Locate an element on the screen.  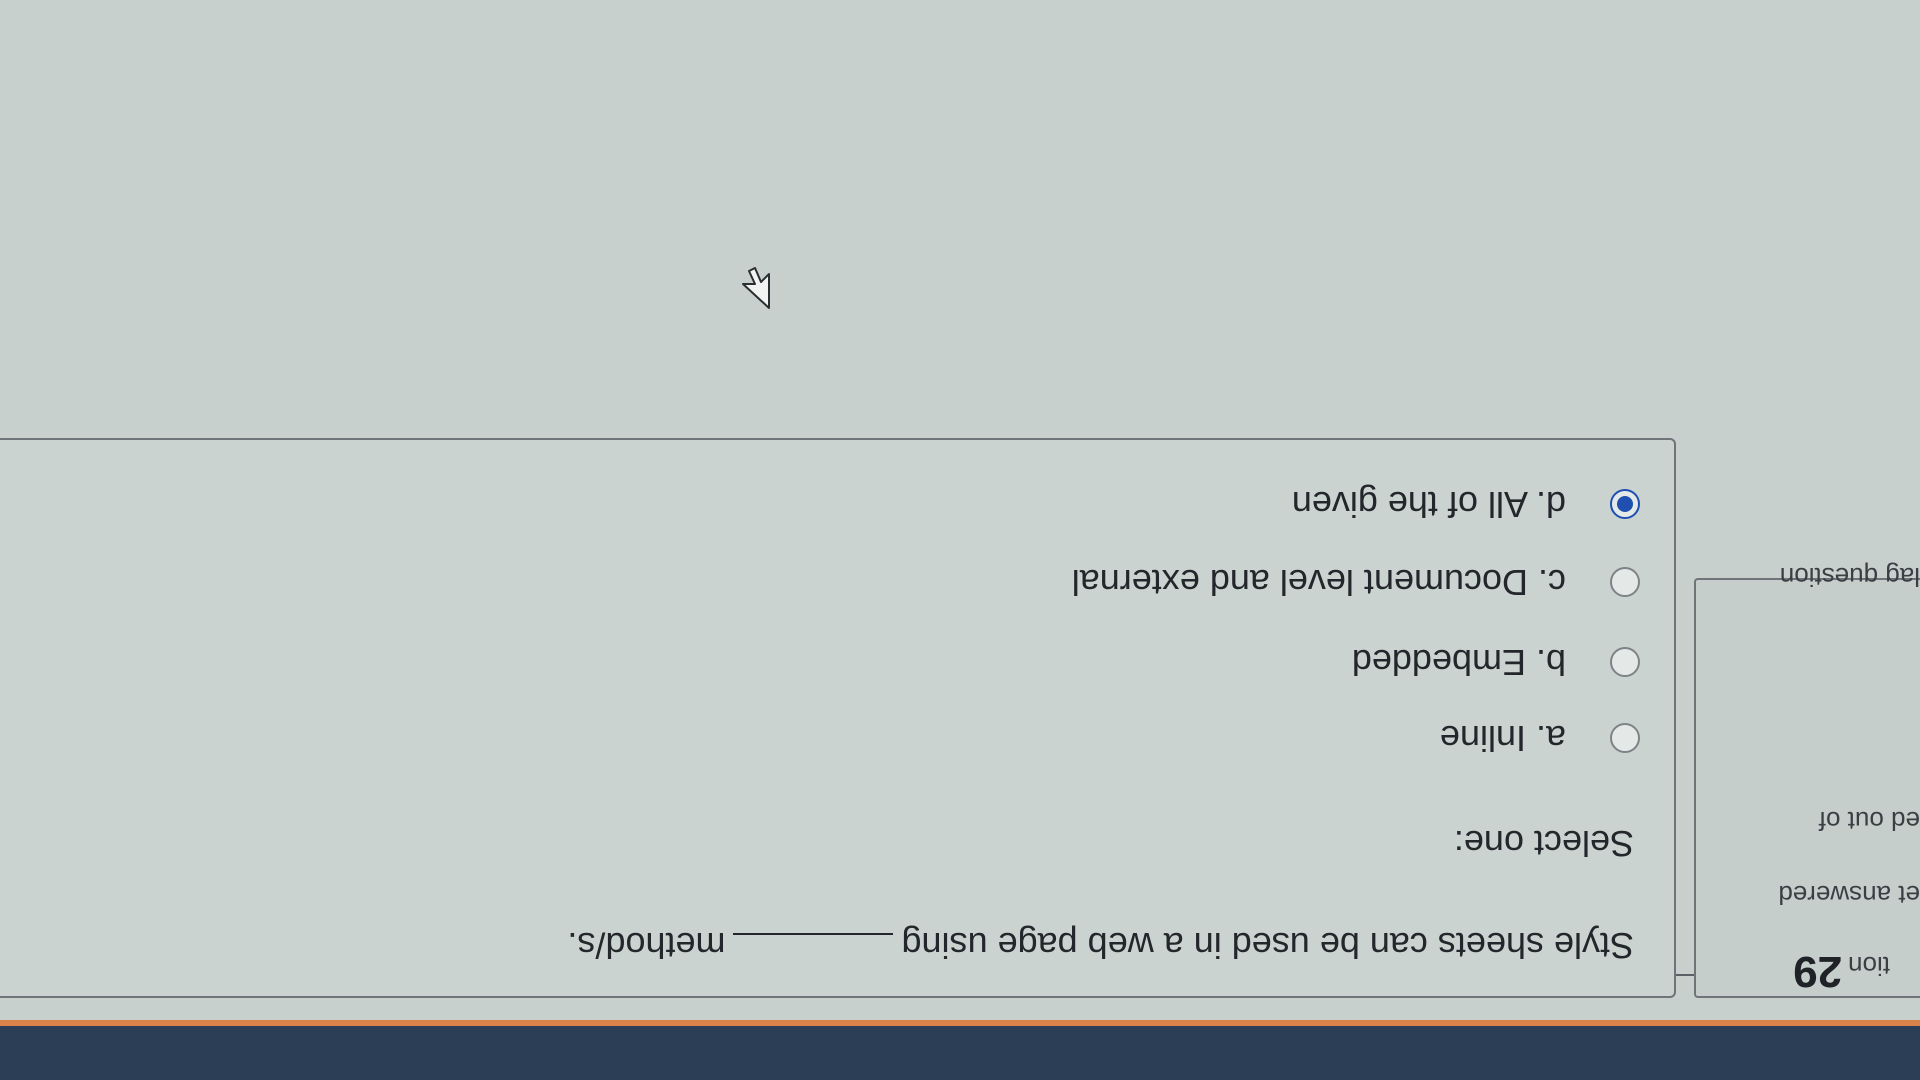
question-number: tion29 is located at coordinates (1841, 971).